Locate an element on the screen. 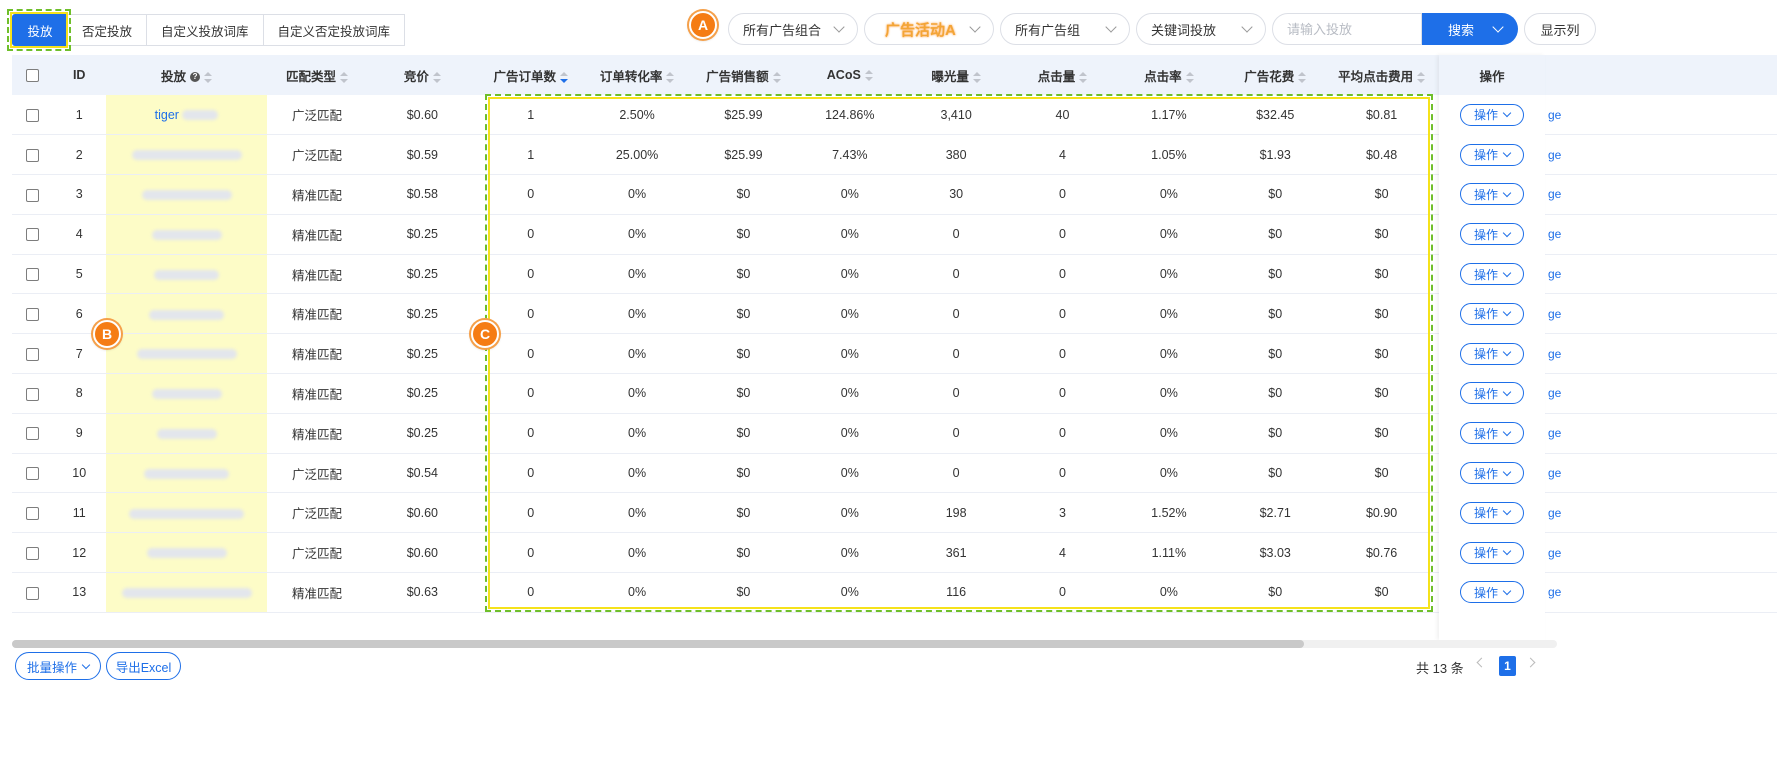  help-icon: ? is located at coordinates (195, 77).